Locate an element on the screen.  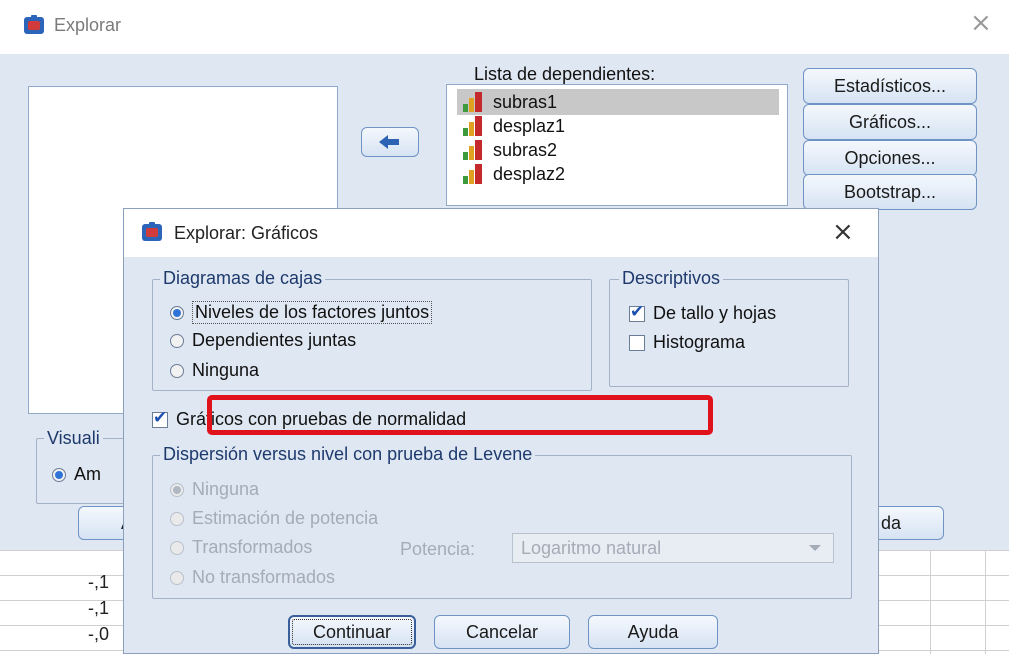
dependent-item: desplaz1 is located at coordinates (514, 126).